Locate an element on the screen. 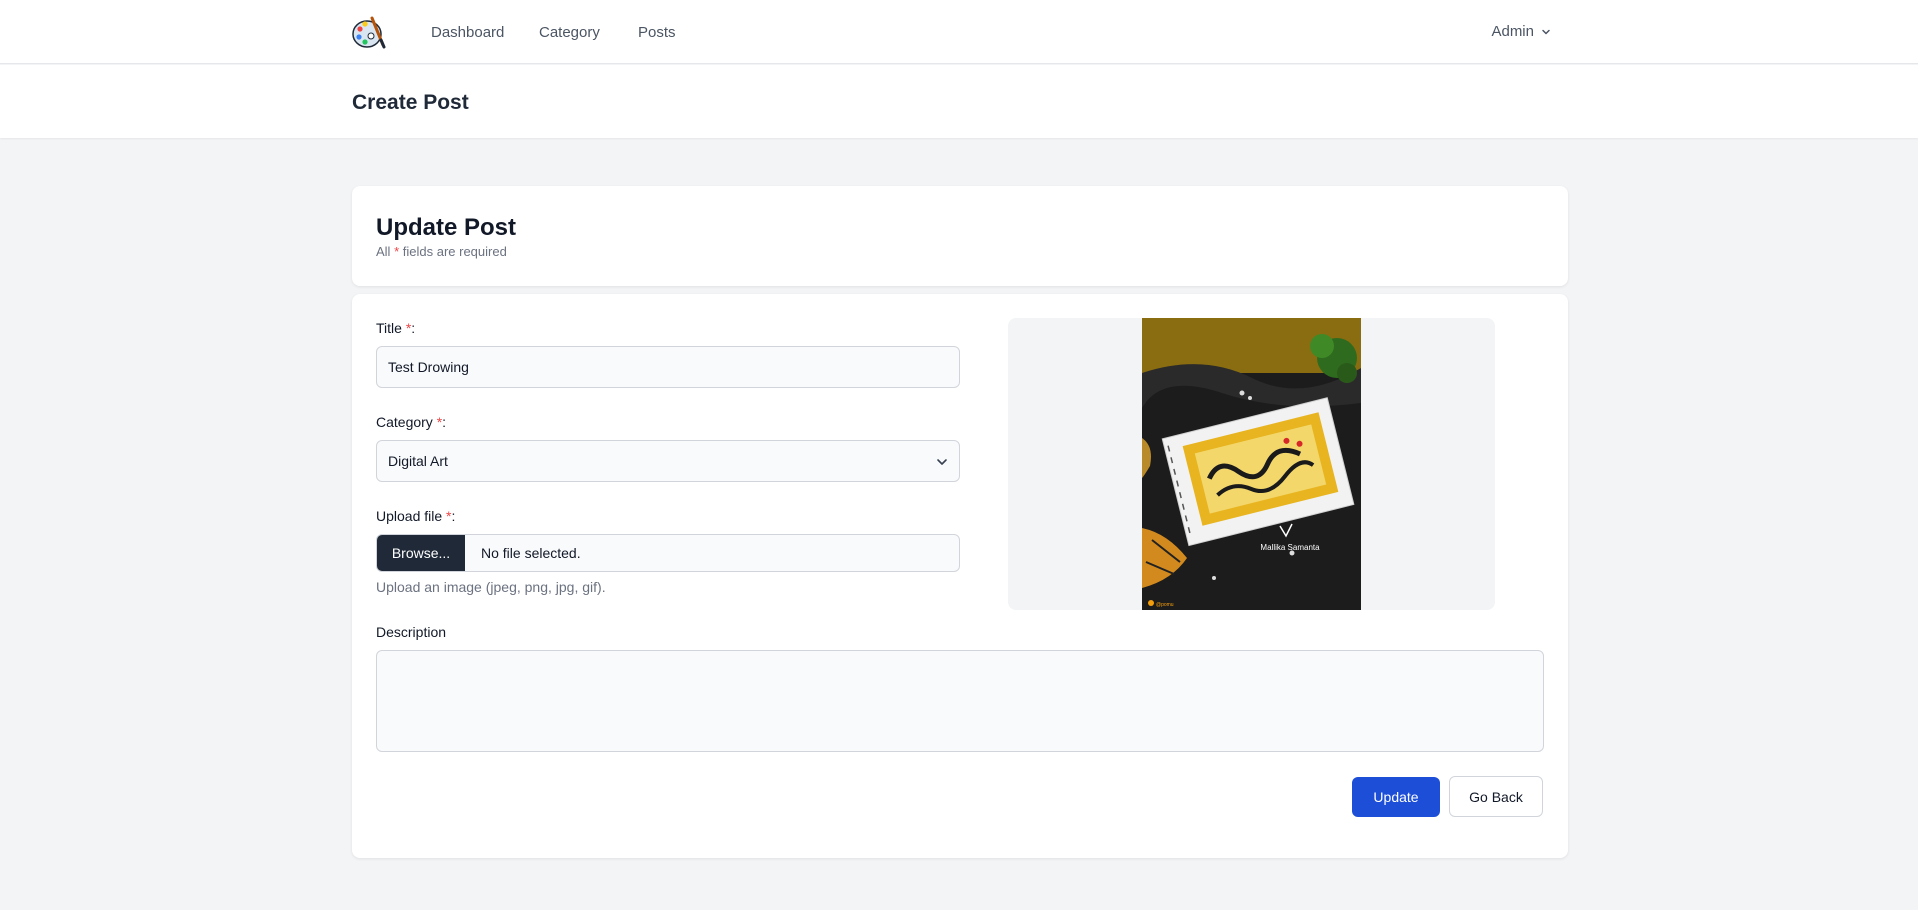 This screenshot has height=910, width=1918. user-menu: Admin is located at coordinates (1521, 31).